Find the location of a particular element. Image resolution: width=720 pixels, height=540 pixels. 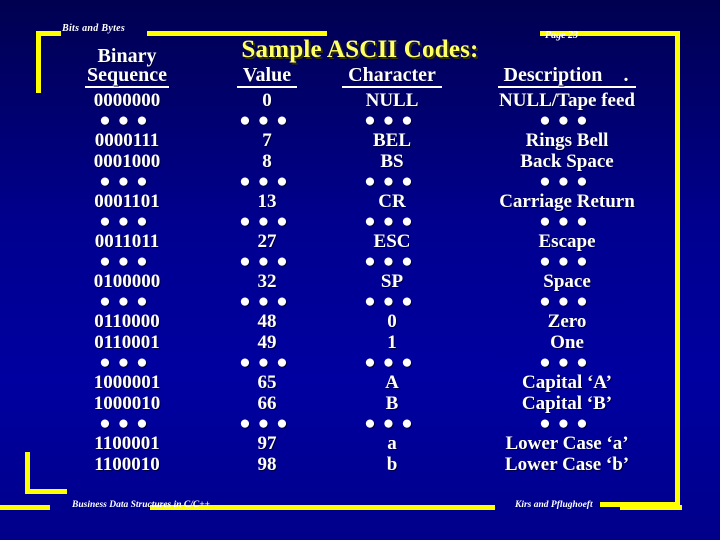

cell-description: Rings Bell is located at coordinates (567, 140).